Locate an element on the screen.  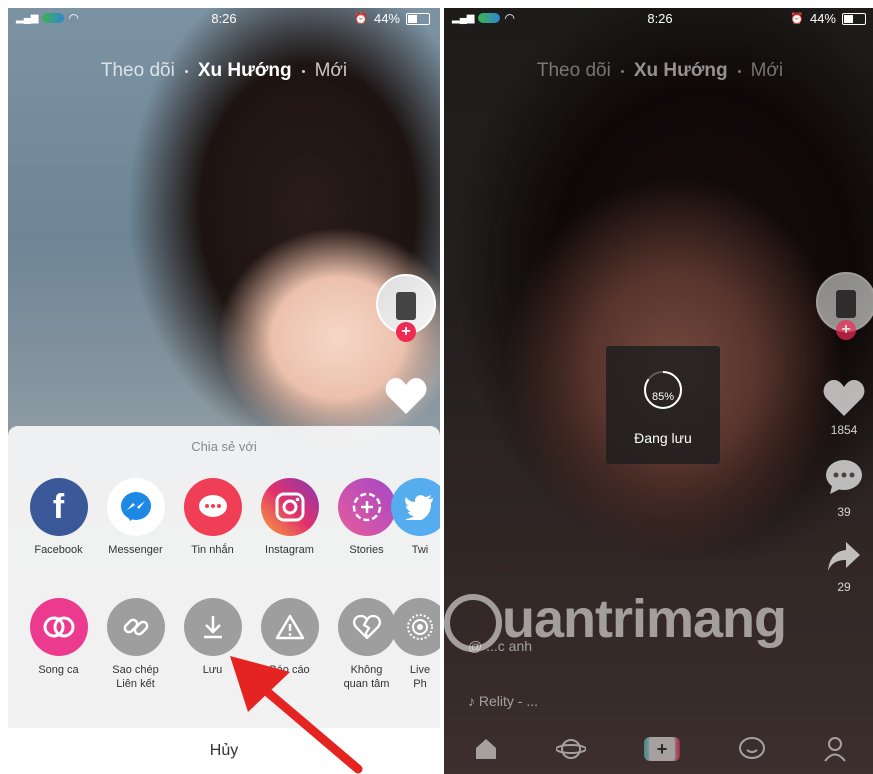
share-count: 29 is located at coordinates (844, 587).